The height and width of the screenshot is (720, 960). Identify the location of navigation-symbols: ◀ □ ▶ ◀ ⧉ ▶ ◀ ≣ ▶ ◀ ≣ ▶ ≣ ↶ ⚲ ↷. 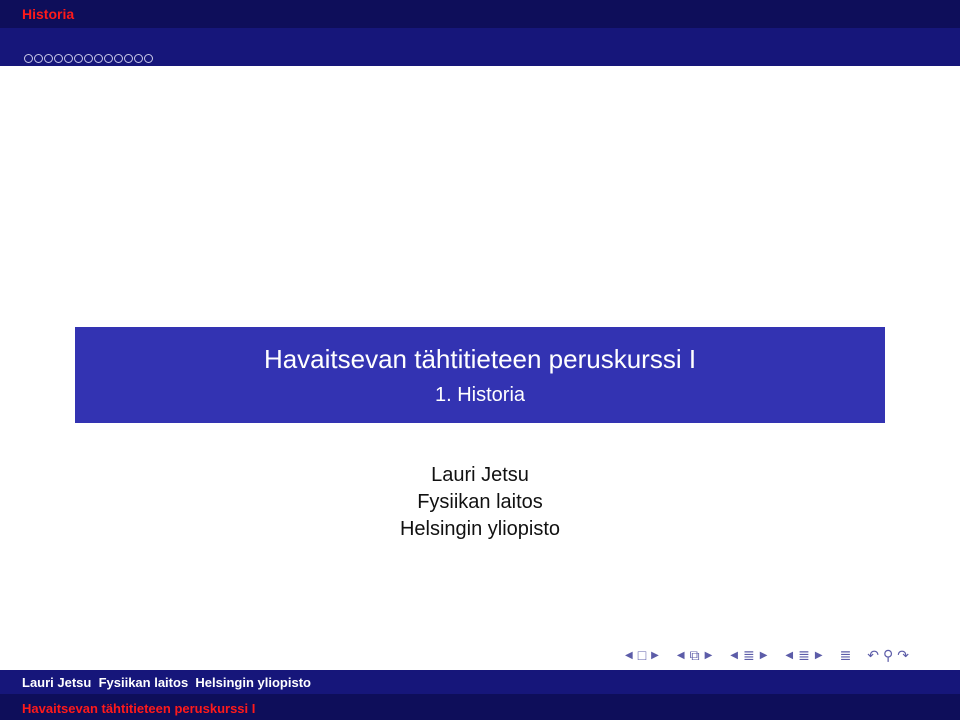
(766, 655).